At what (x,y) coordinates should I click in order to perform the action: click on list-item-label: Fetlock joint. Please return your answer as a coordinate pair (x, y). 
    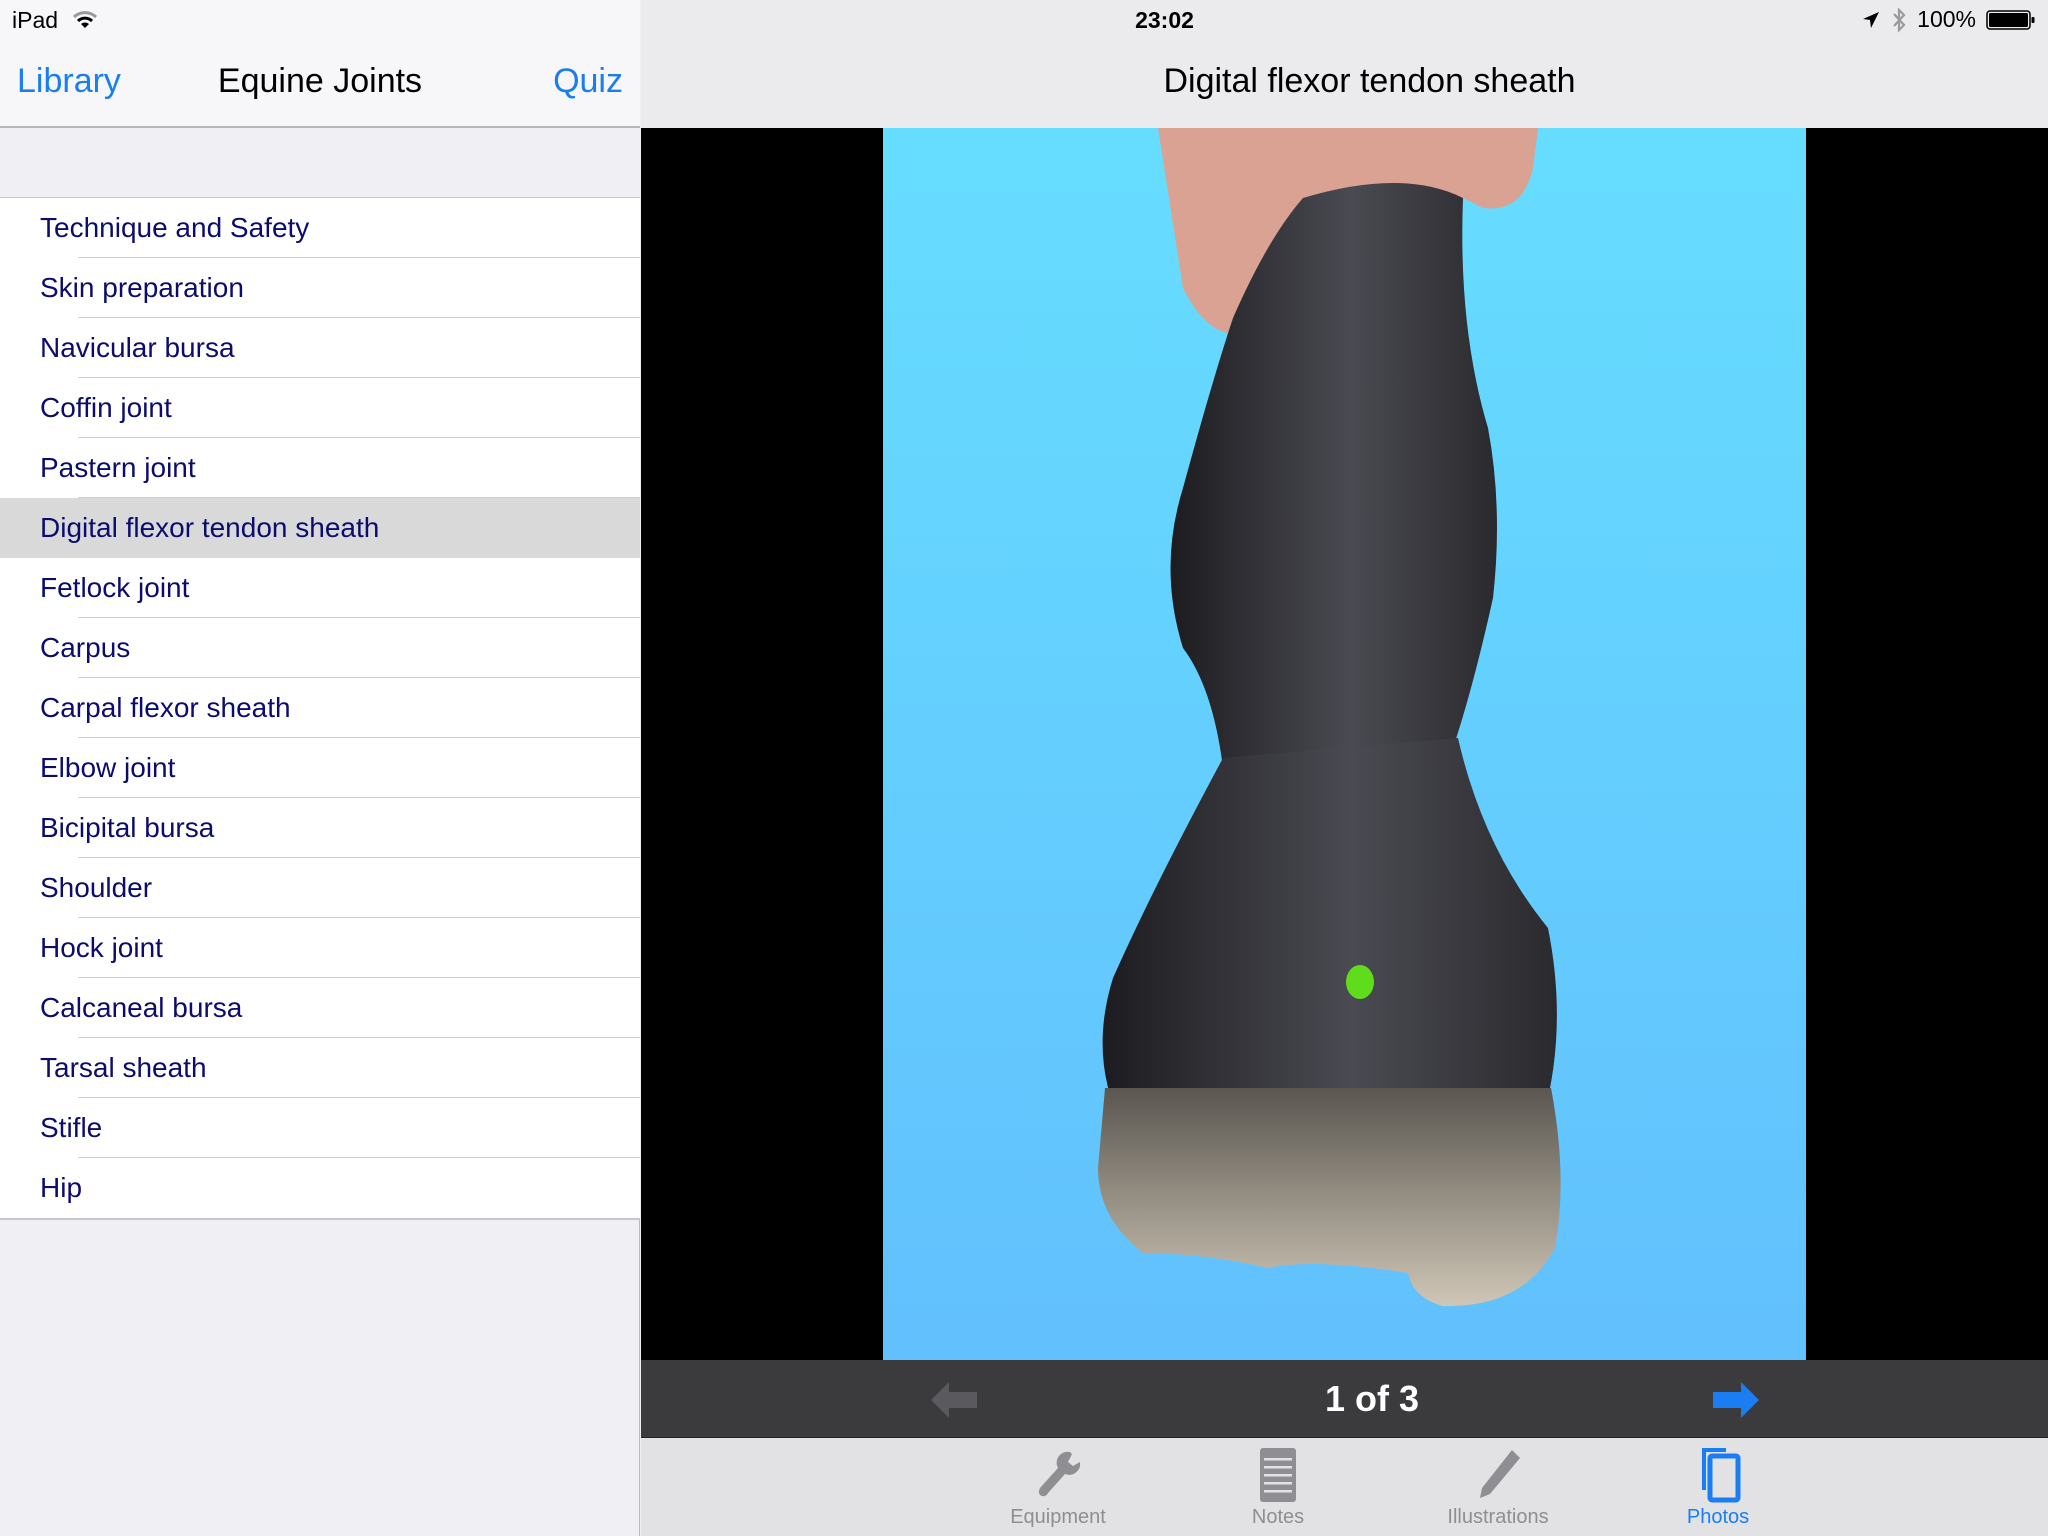
    Looking at the image, I should click on (115, 587).